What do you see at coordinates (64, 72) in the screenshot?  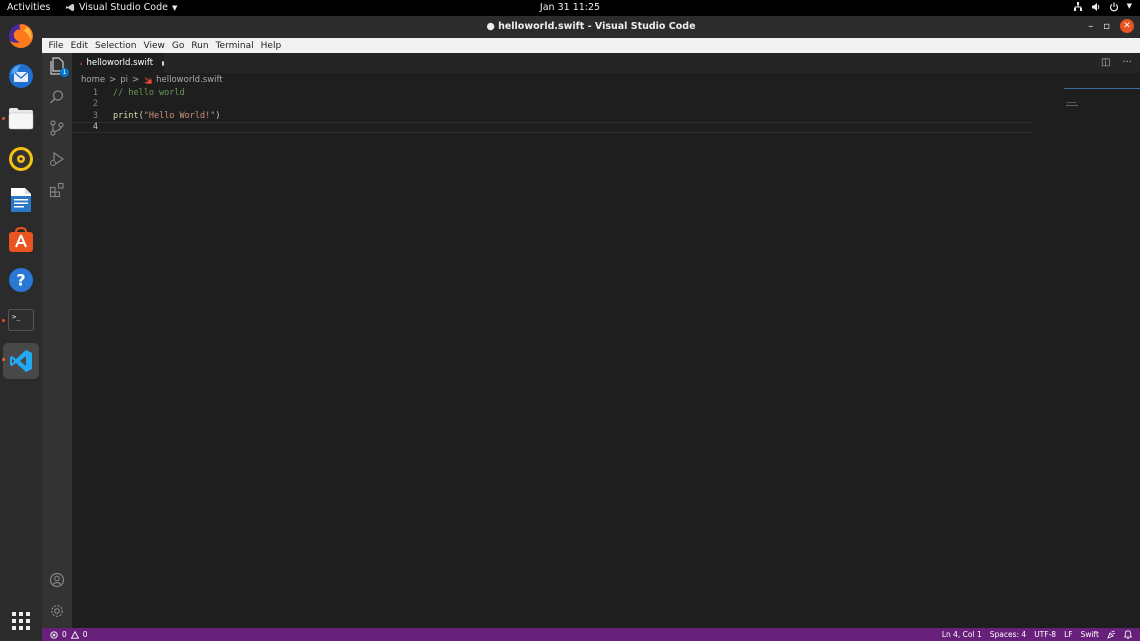 I see `explorer-badge: 1` at bounding box center [64, 72].